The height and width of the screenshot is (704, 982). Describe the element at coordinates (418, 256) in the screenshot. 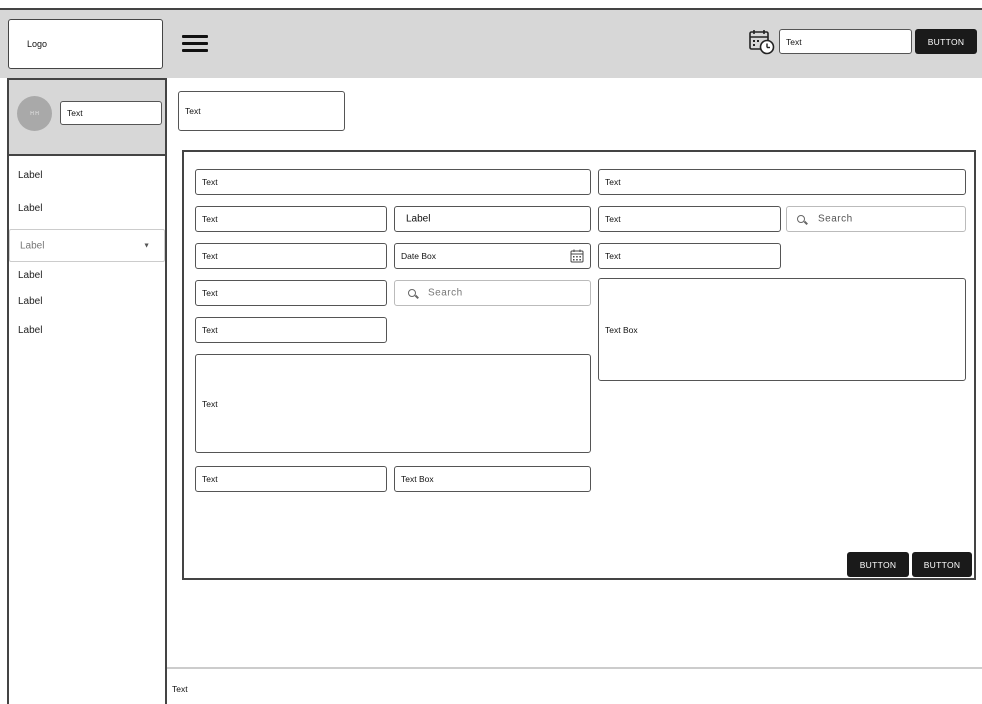

I see `date-field-value: Date Box` at that location.